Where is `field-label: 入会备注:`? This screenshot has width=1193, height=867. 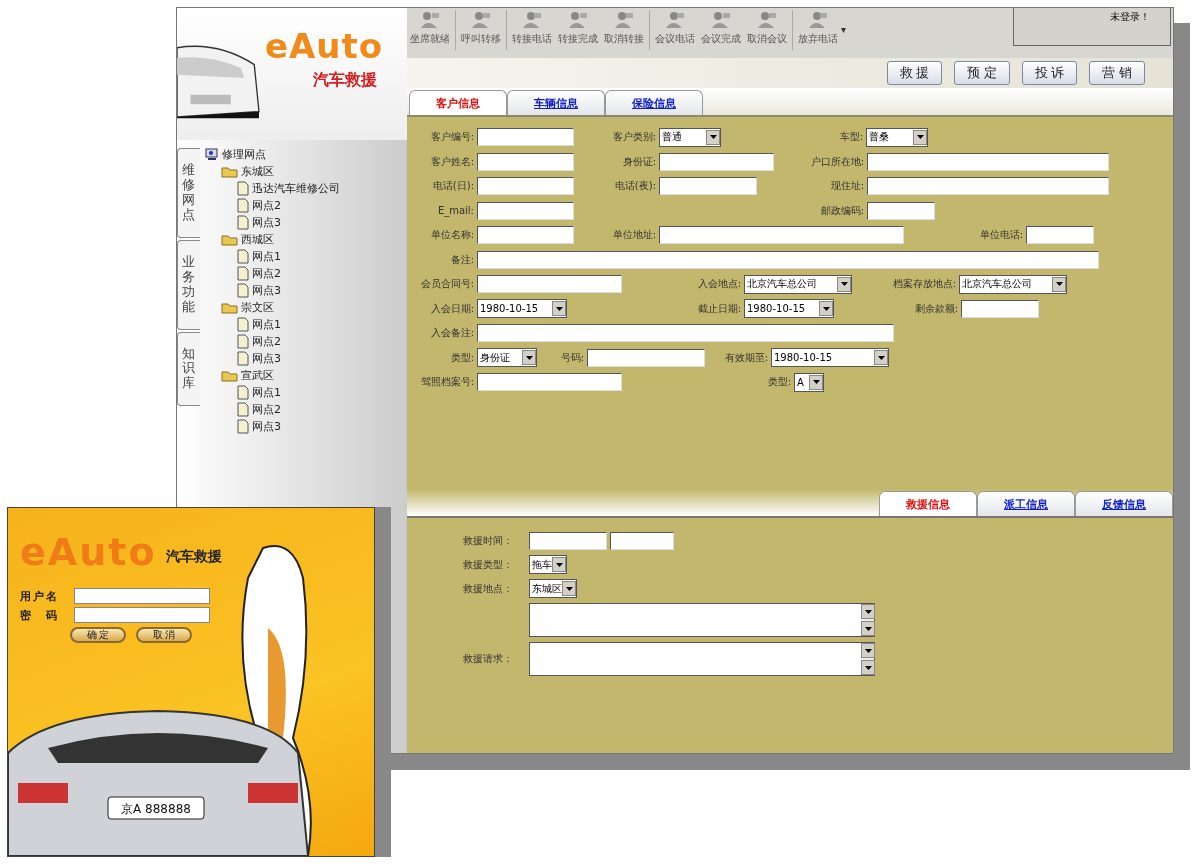 field-label: 入会备注: is located at coordinates (452, 333).